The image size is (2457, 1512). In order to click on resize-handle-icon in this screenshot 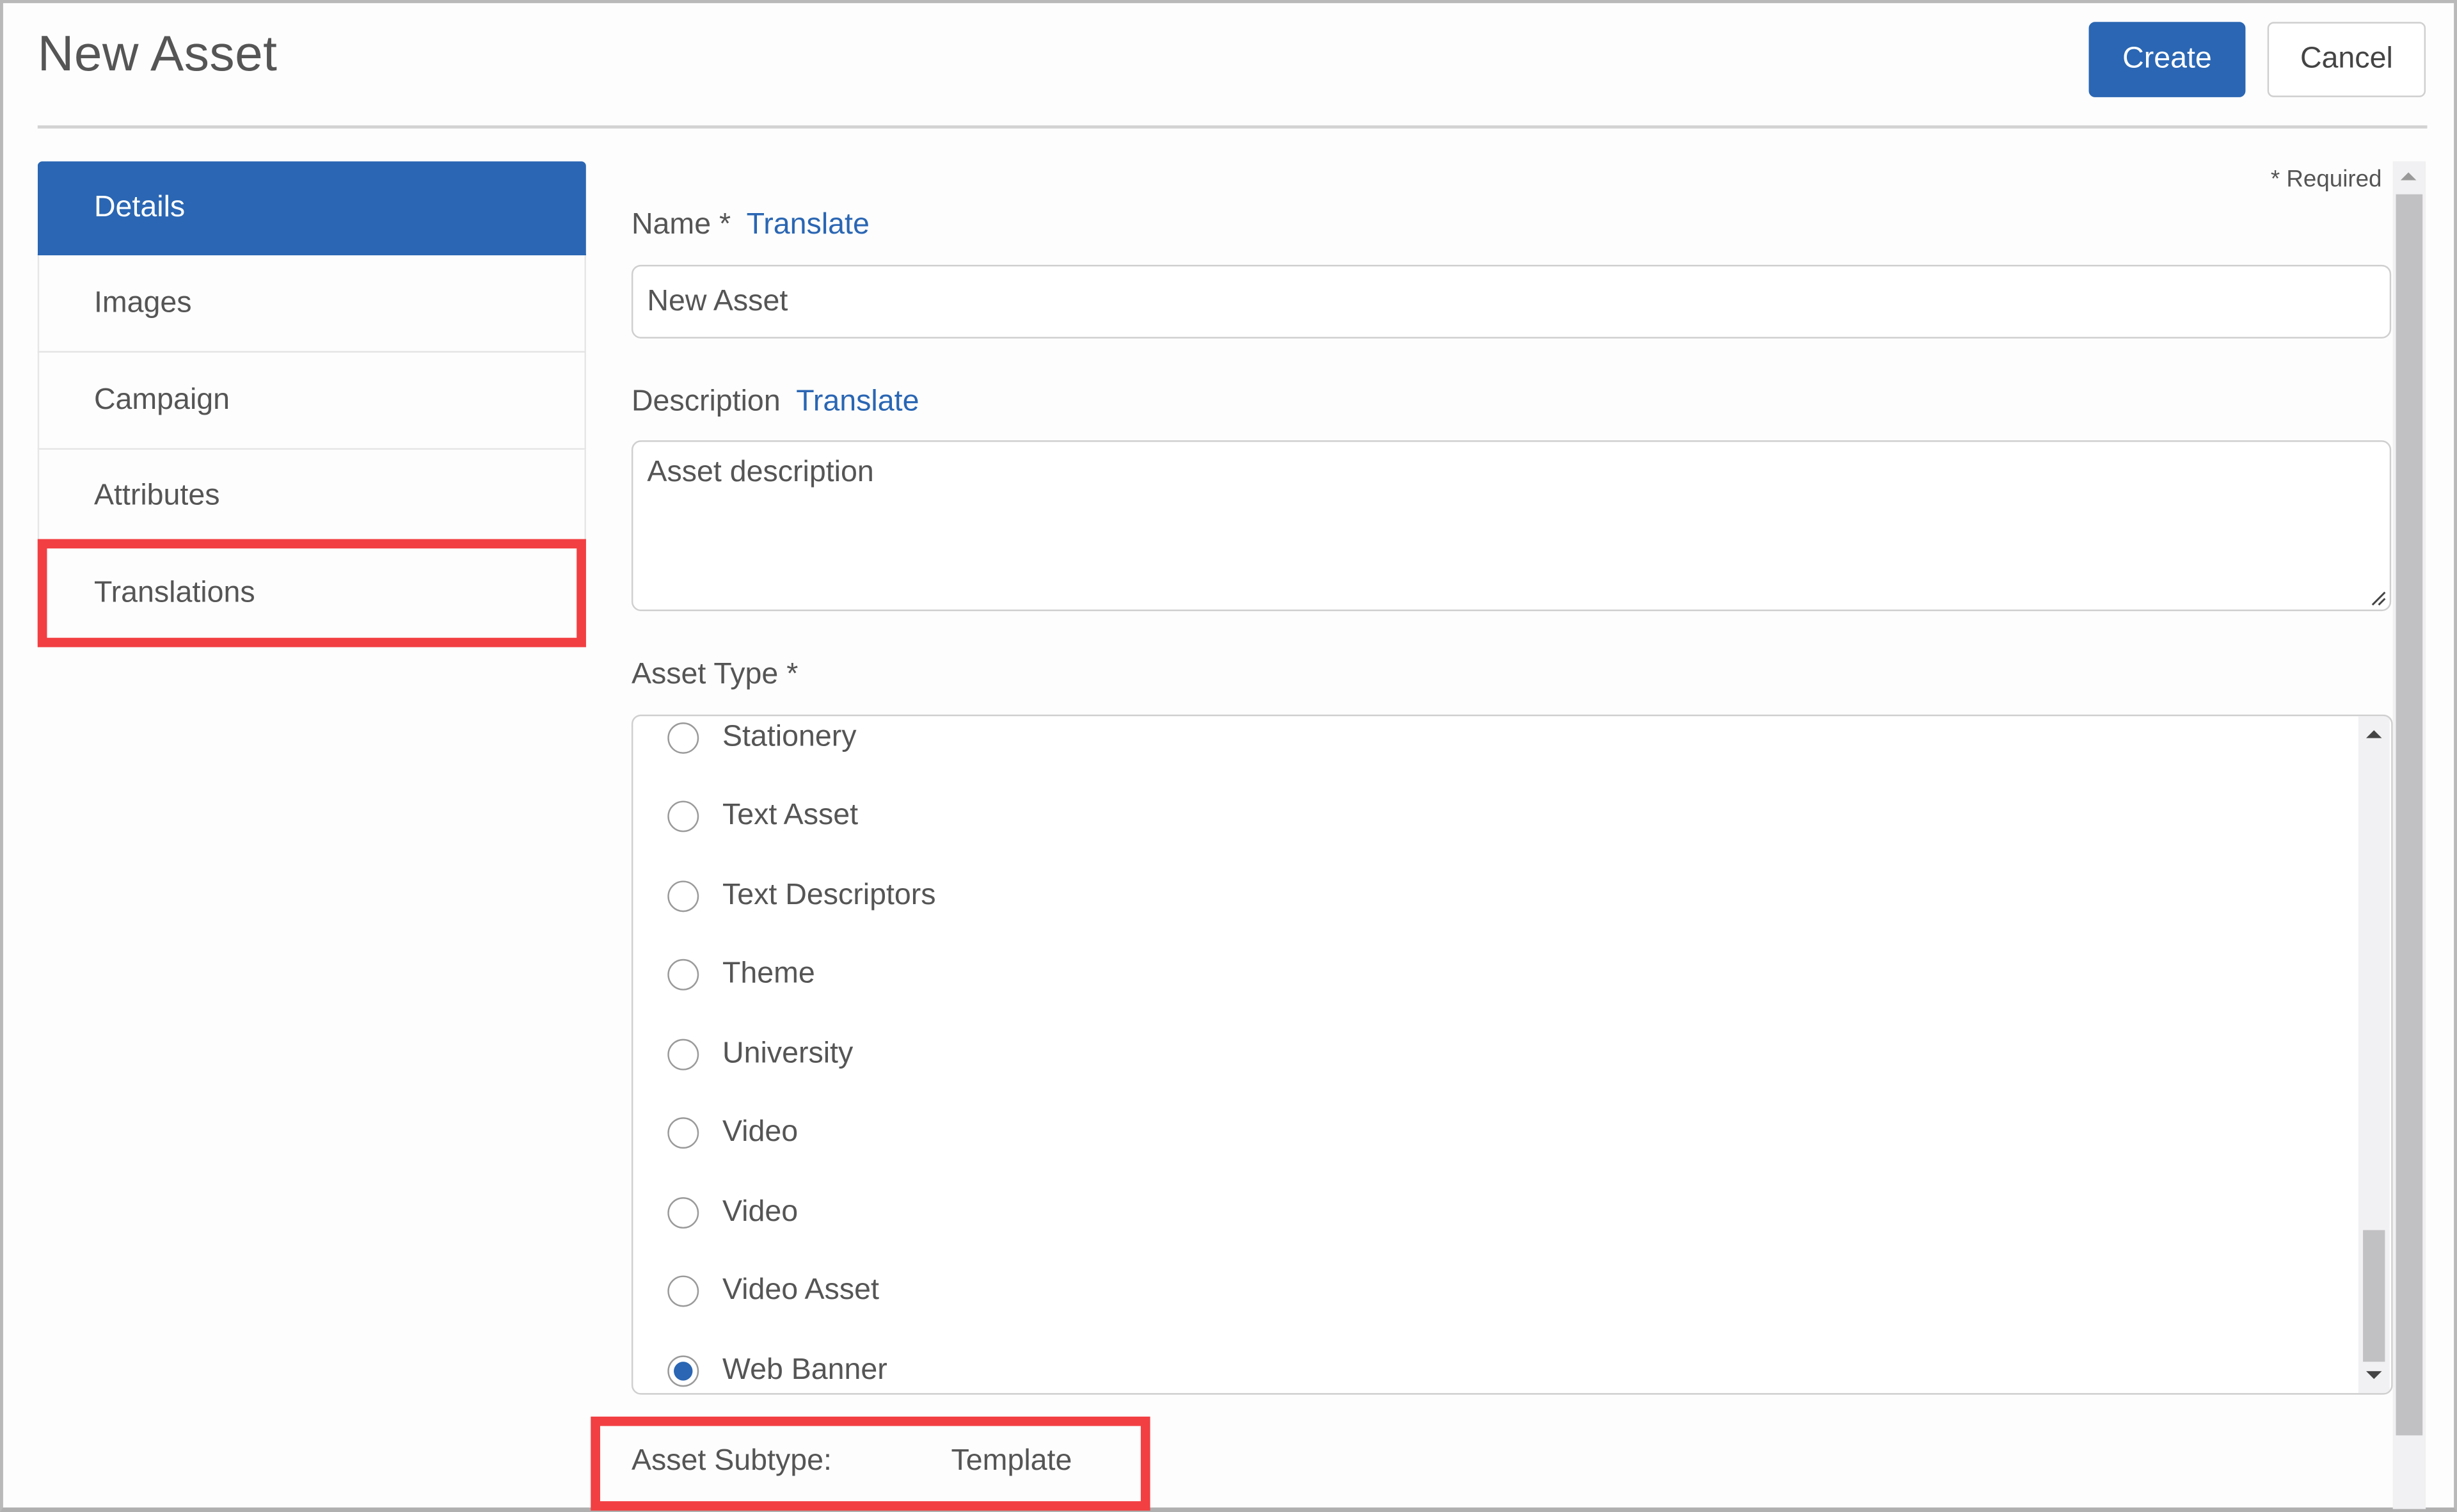, I will do `click(2378, 598)`.